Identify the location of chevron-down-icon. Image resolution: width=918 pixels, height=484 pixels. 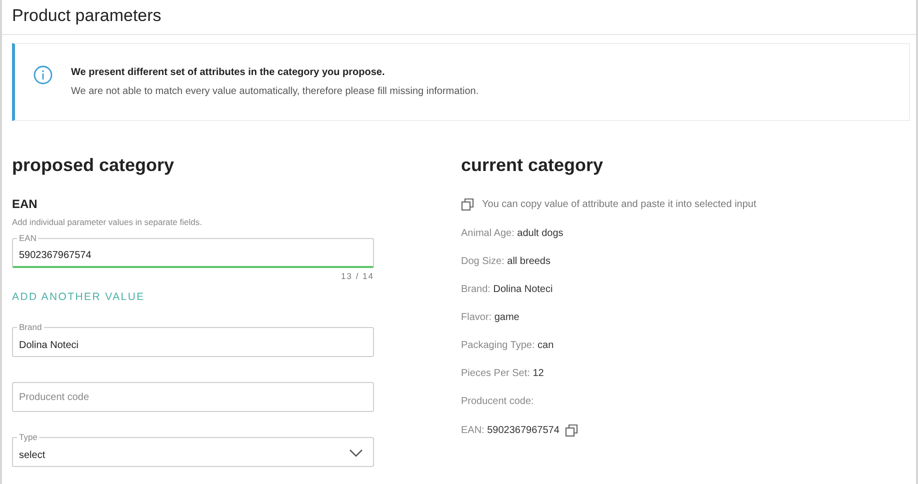
(356, 453).